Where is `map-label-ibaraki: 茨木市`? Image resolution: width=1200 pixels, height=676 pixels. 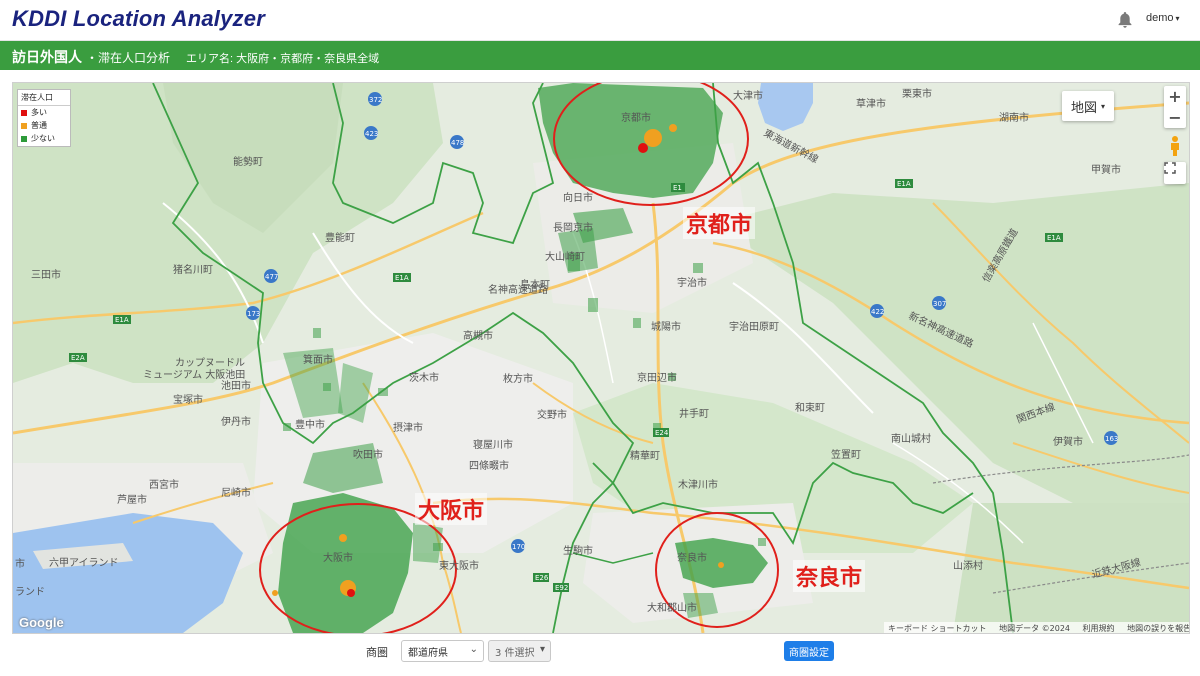 map-label-ibaraki: 茨木市 is located at coordinates (424, 377).